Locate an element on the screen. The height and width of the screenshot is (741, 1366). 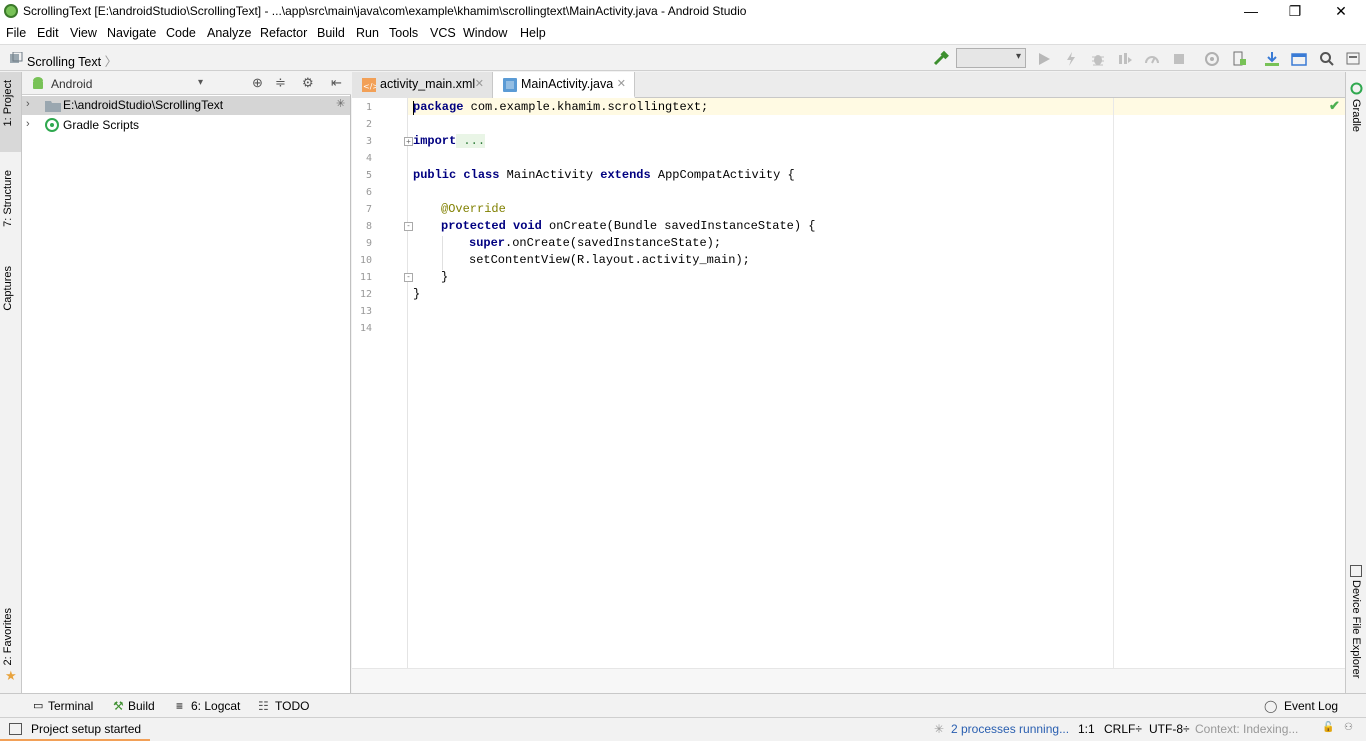
tab-logcat: 6: Logcat is located at coordinates (215, 706).